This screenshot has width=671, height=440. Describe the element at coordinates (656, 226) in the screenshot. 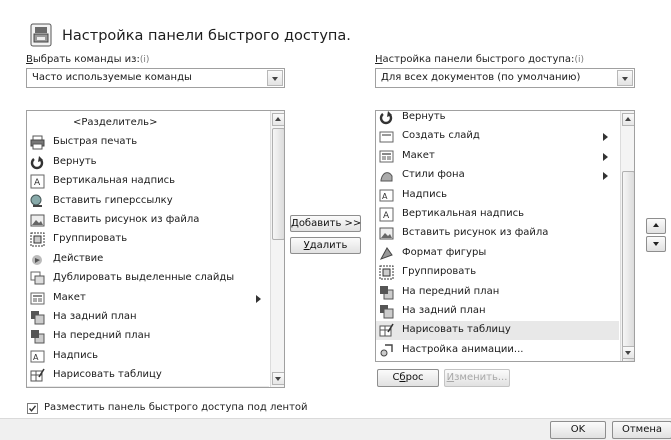

I see `move-up-button` at that location.